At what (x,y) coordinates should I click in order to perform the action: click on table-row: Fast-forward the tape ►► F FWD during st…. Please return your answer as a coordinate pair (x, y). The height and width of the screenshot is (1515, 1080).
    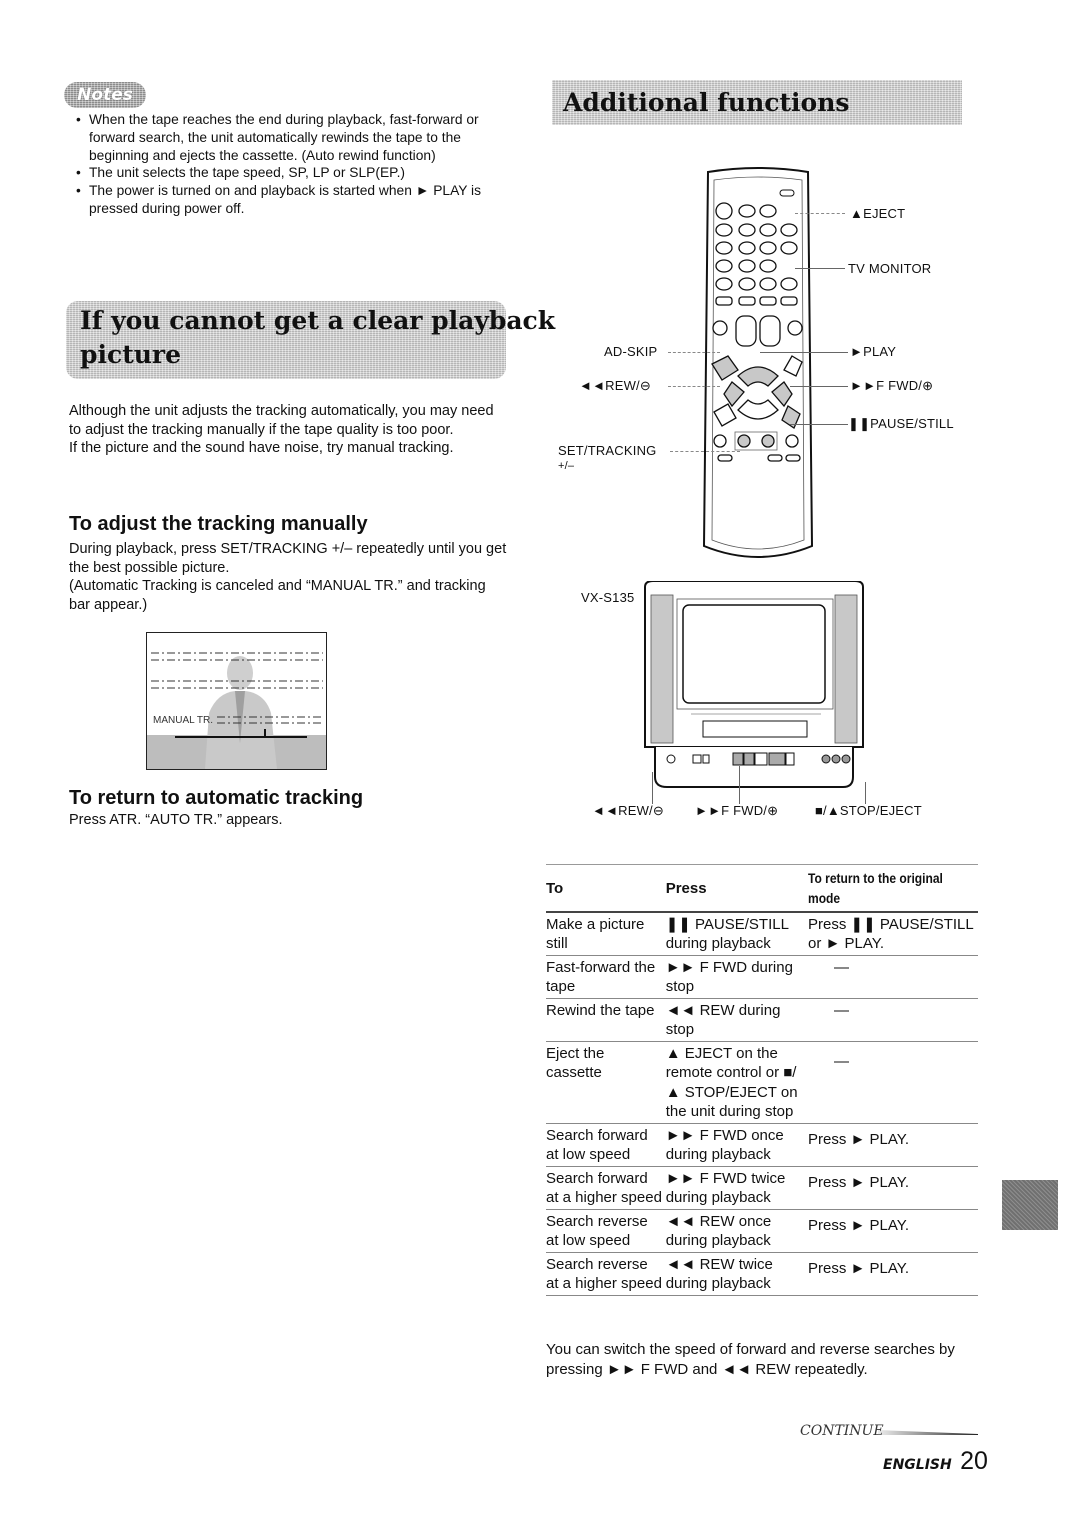
    Looking at the image, I should click on (762, 977).